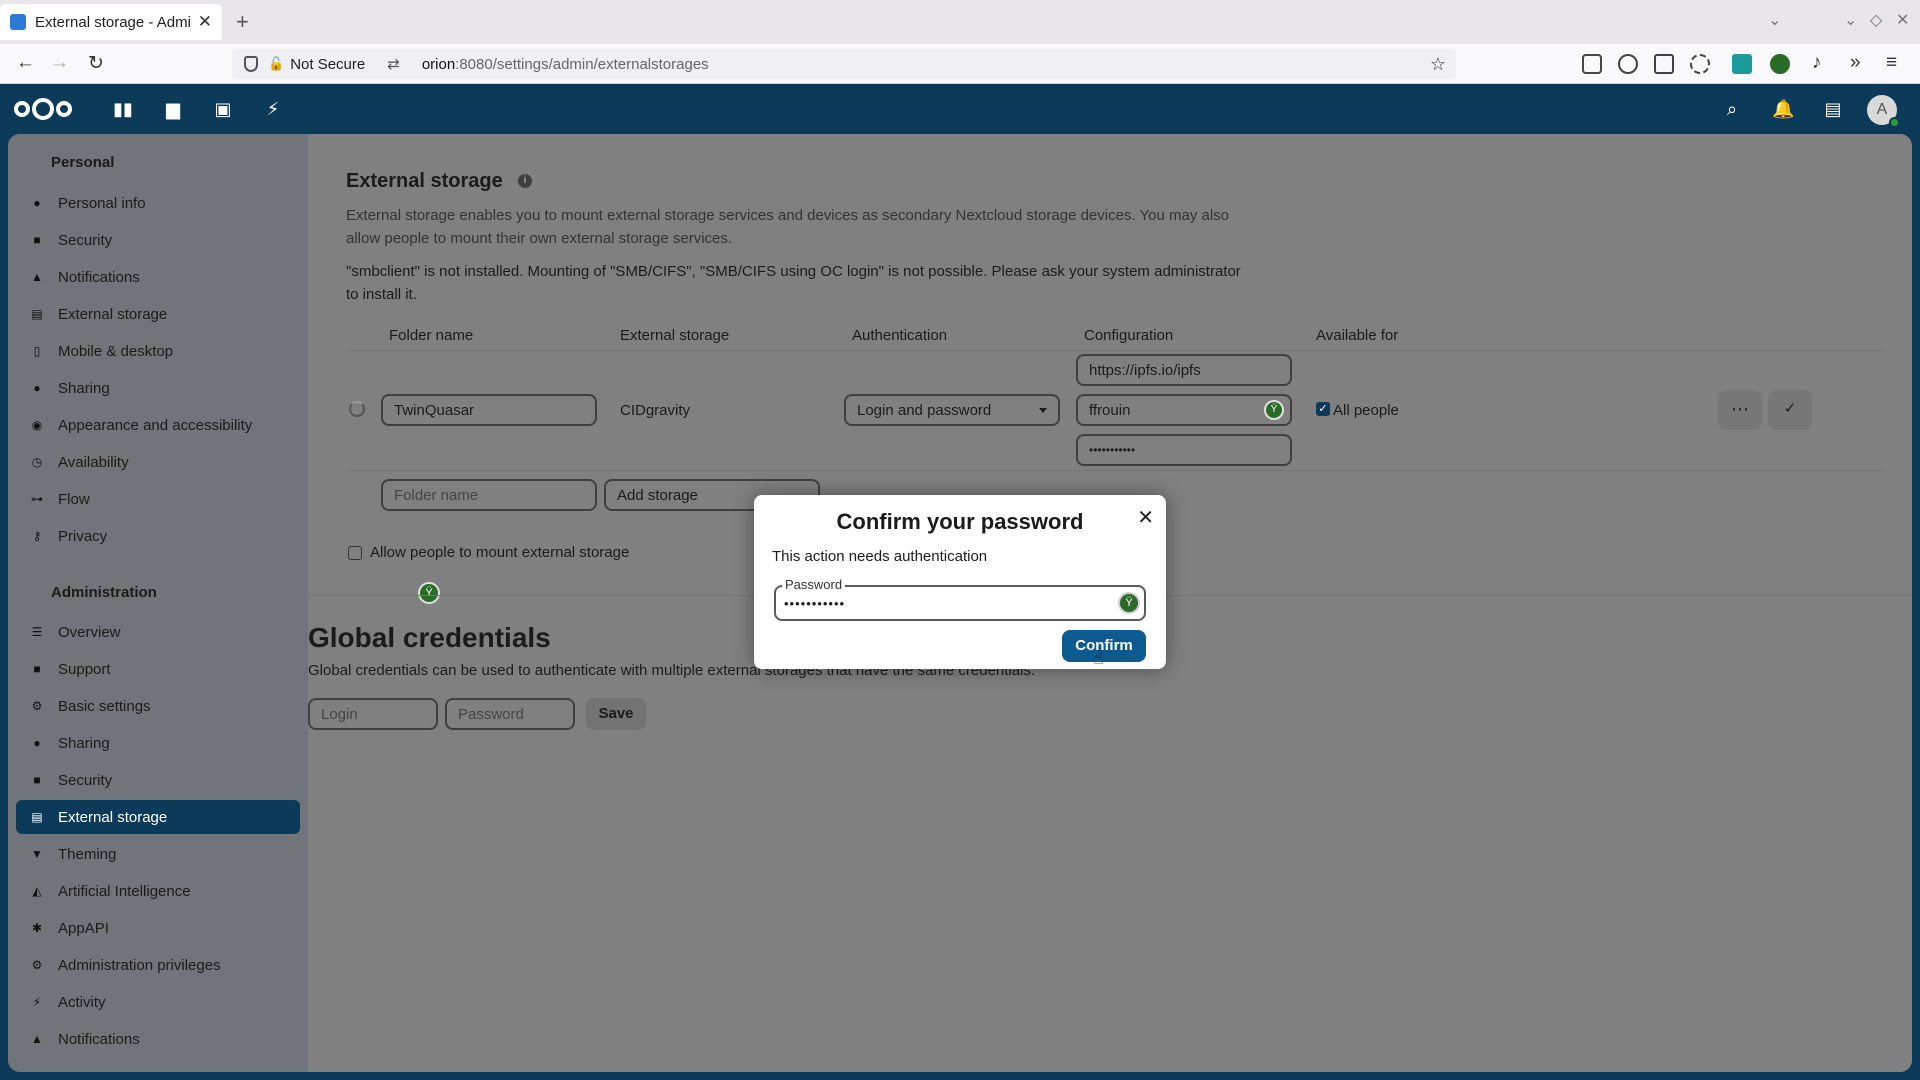  Describe the element at coordinates (510, 714) in the screenshot. I see `global-password-input: Password` at that location.